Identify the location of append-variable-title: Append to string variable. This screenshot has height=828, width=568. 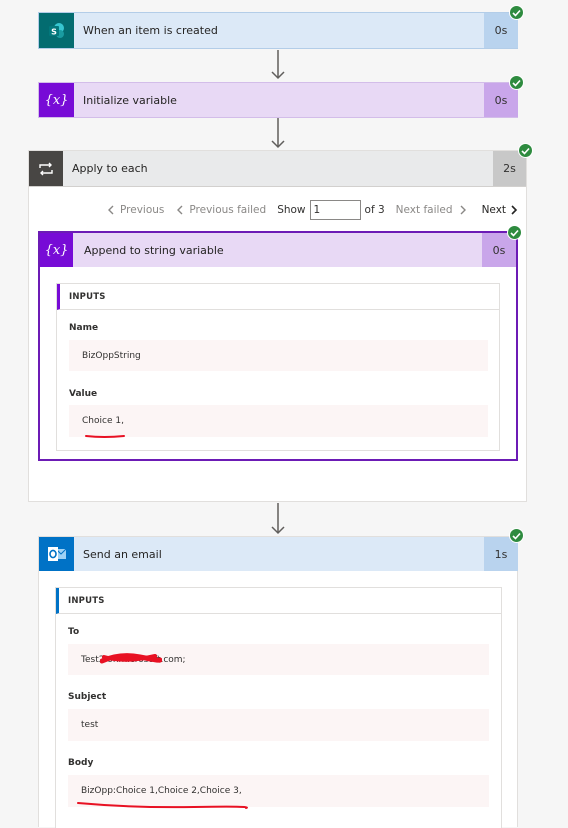
(154, 250).